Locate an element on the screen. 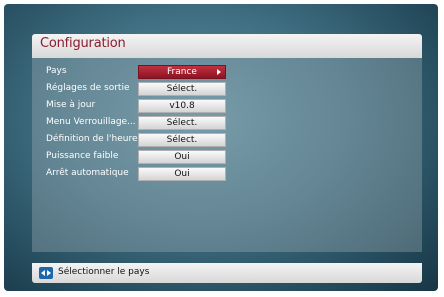  auto-shutdown-value-button: Oui is located at coordinates (182, 174).